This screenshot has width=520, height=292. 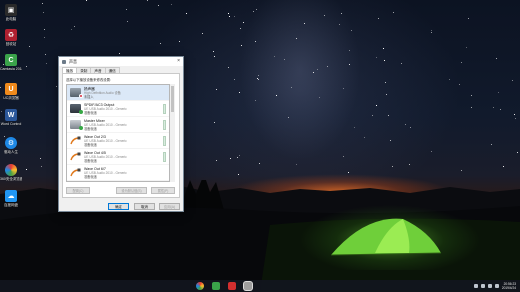 What do you see at coordinates (489, 286) in the screenshot?
I see `volume-icon` at bounding box center [489, 286].